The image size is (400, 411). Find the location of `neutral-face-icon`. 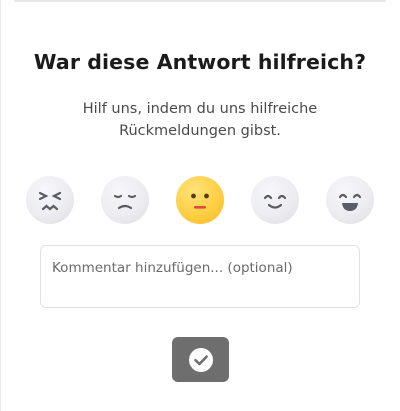

neutral-face-icon is located at coordinates (200, 201).